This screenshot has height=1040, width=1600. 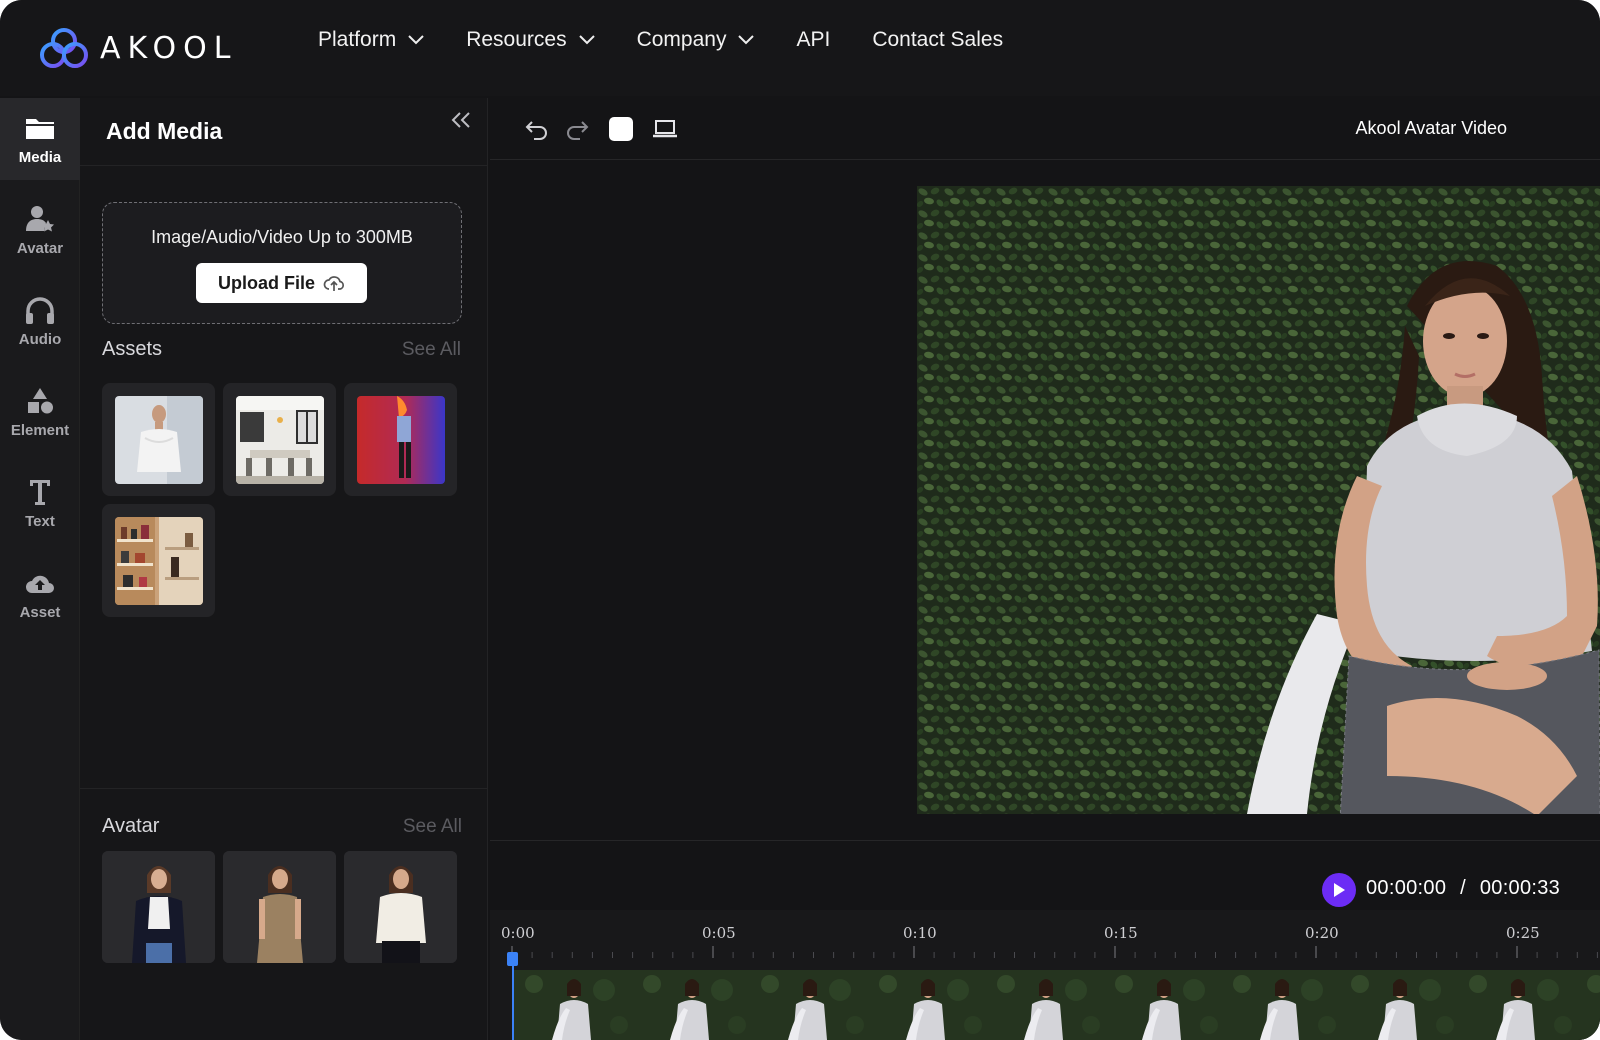 What do you see at coordinates (512, 959) in the screenshot?
I see `playhead-handle` at bounding box center [512, 959].